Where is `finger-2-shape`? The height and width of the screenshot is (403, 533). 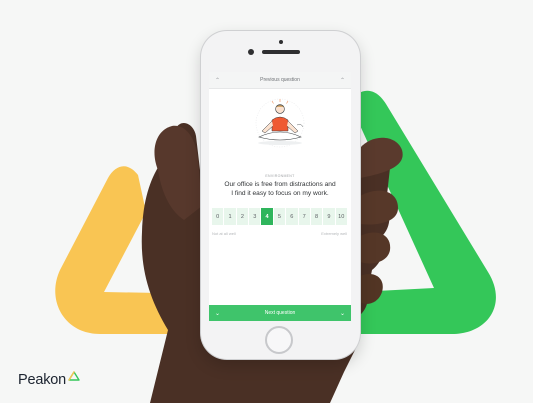 finger-2-shape is located at coordinates (379, 207).